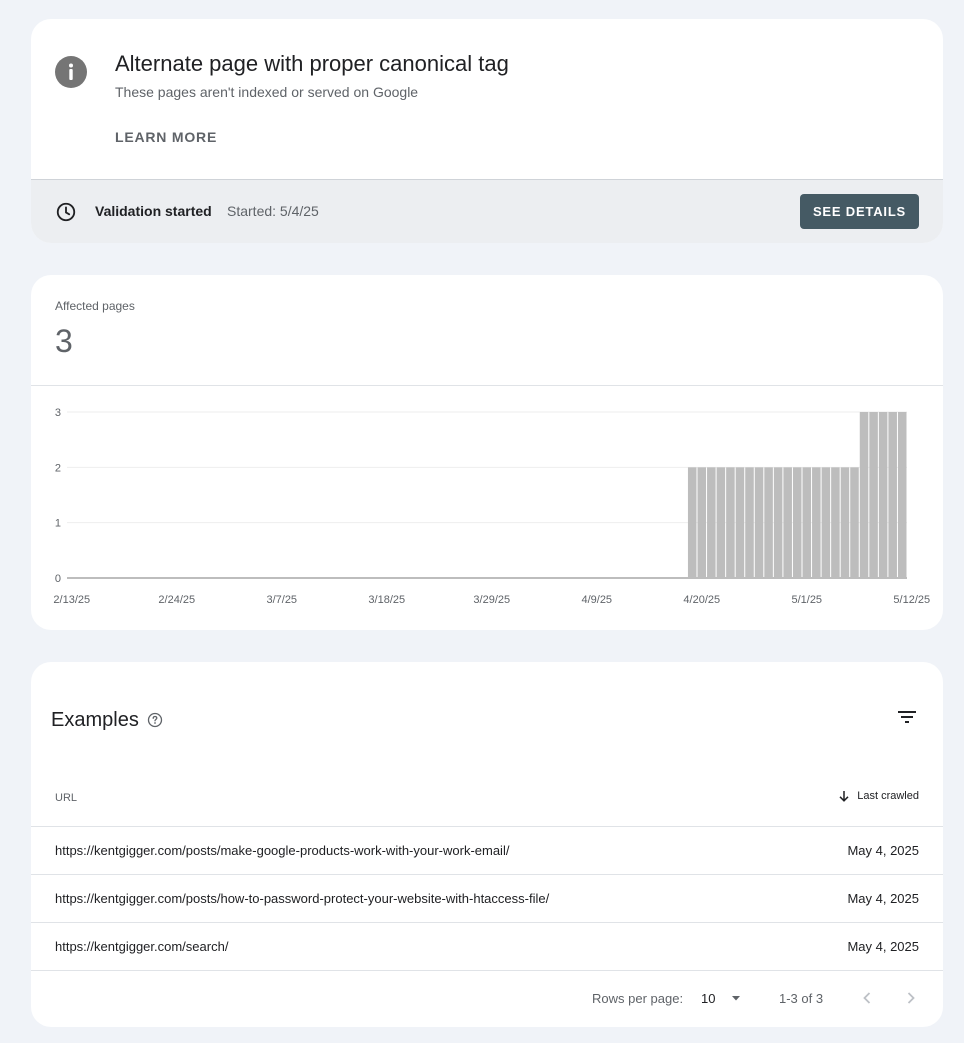 The width and height of the screenshot is (964, 1043). I want to click on y-tick-label: 2, so click(58, 468).